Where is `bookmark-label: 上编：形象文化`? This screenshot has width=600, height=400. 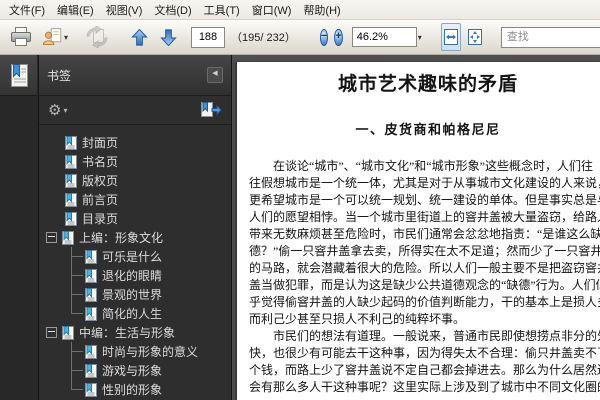
bookmark-label: 上编：形象文化 is located at coordinates (121, 238).